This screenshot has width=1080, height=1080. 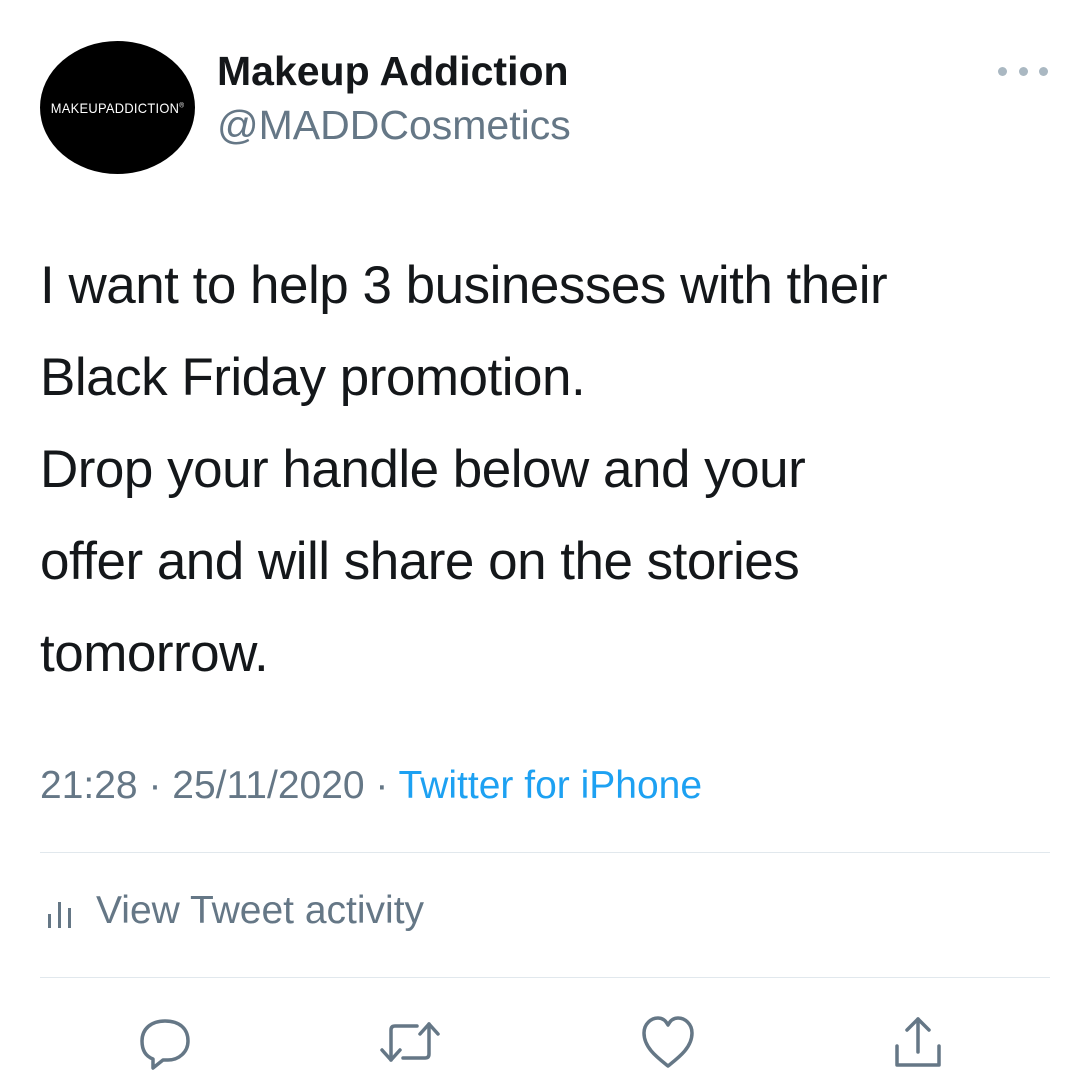 I want to click on share-icon, so click(x=918, y=1042).